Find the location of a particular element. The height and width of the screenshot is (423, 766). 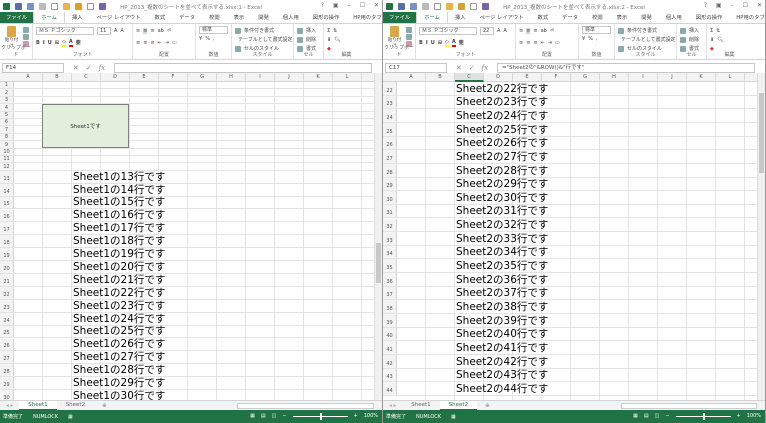

tab-11: HP用のタブ is located at coordinates (364, 17).